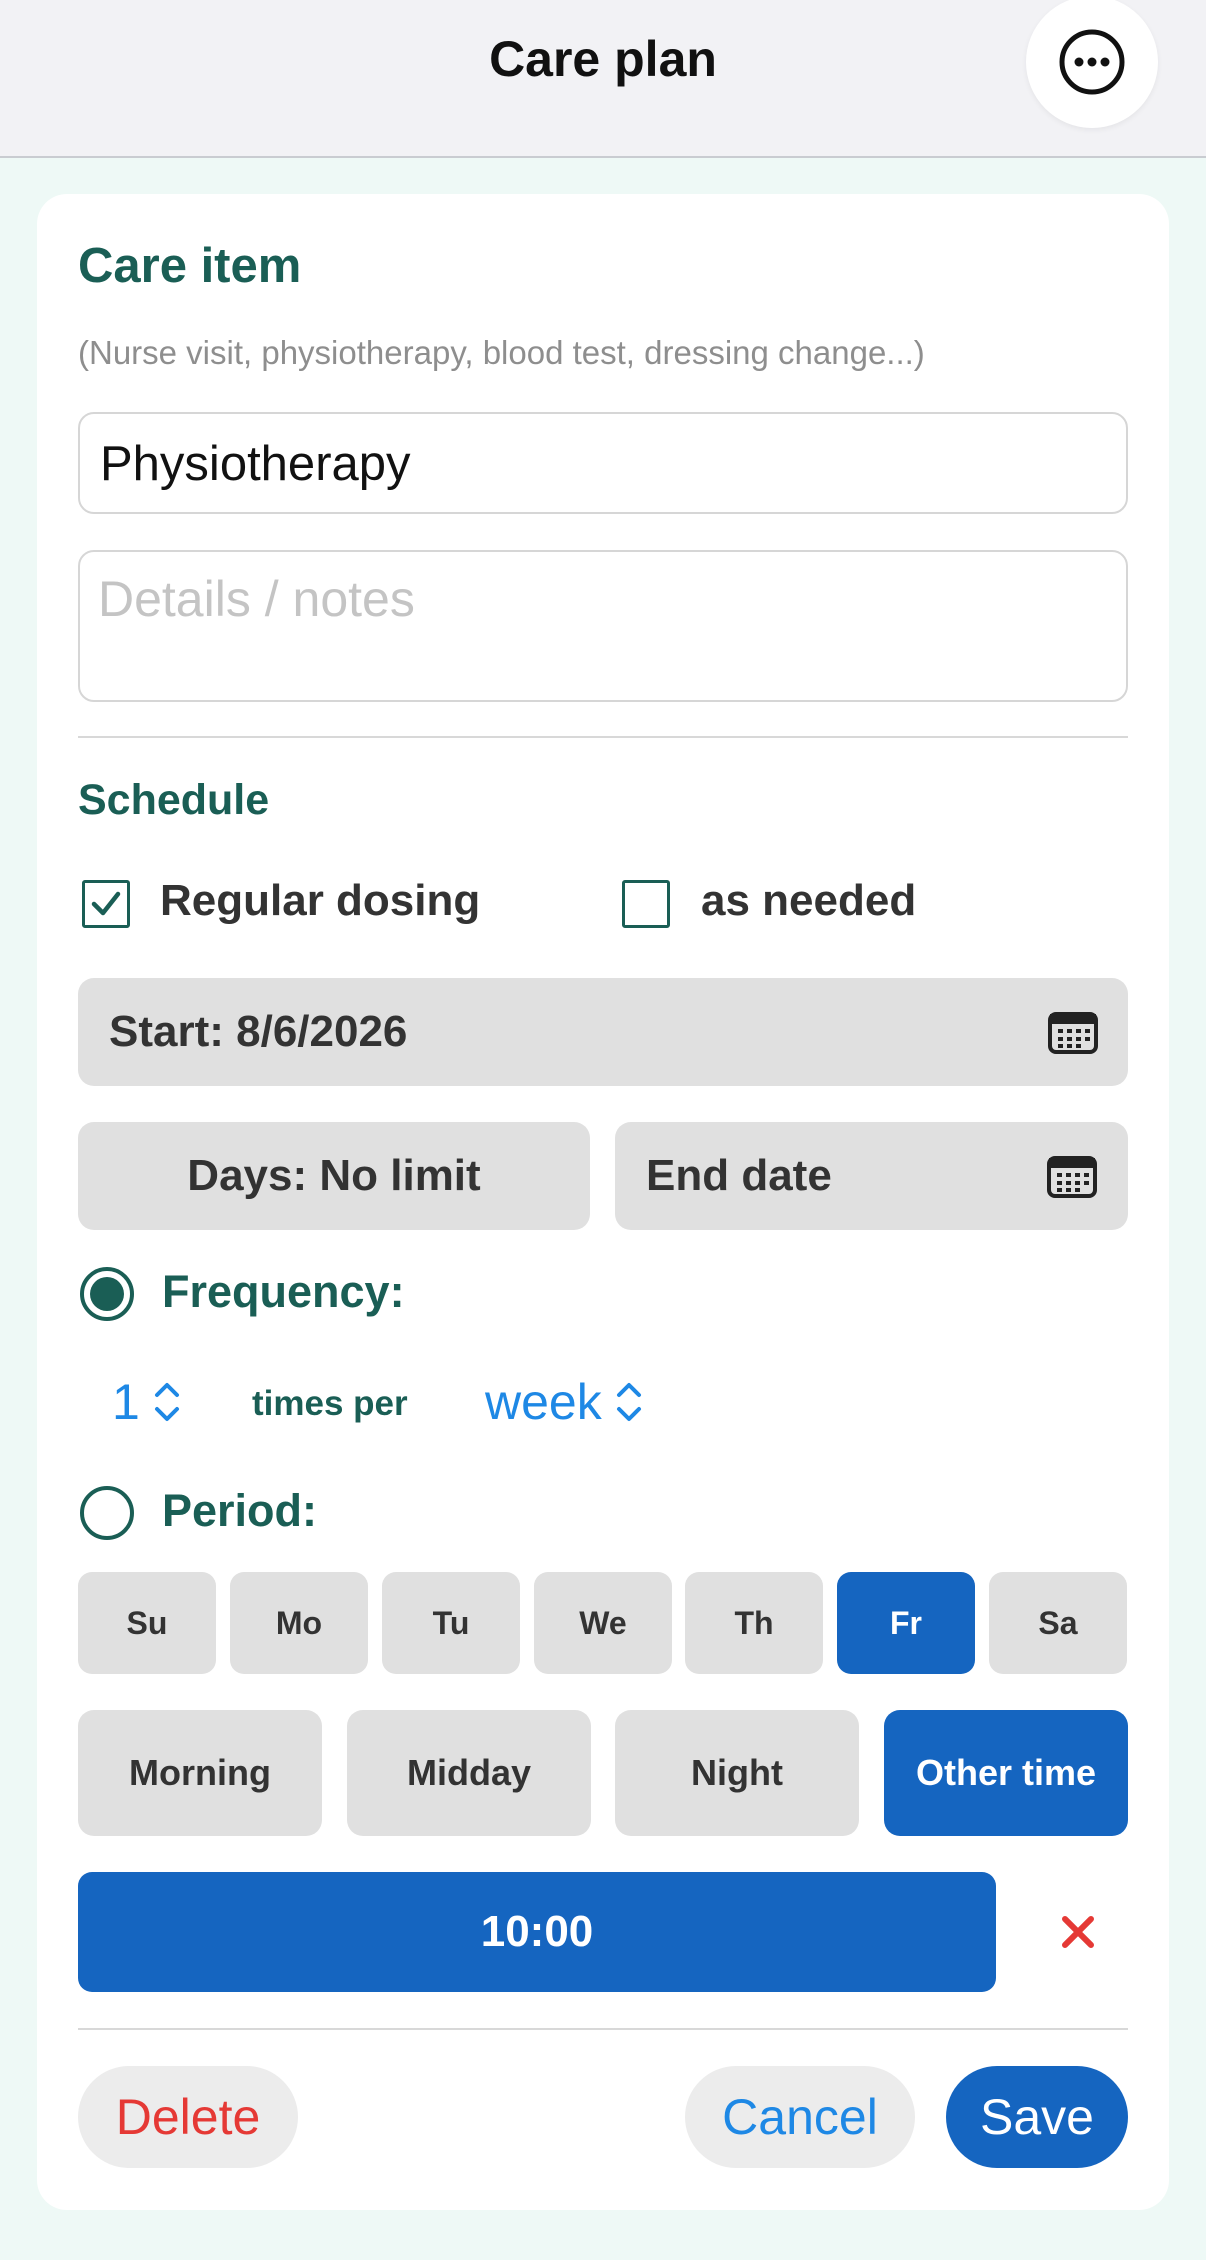 The image size is (1206, 2260). What do you see at coordinates (603, 2029) in the screenshot?
I see `footer-divider` at bounding box center [603, 2029].